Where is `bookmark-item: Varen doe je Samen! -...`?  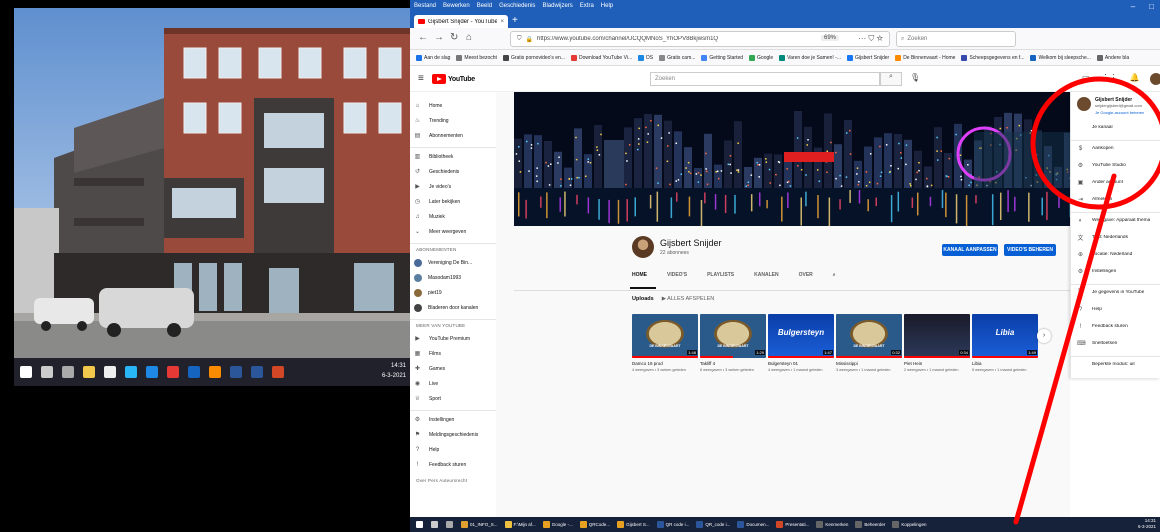
bookmark-item: Varen doe je Samen! -... is located at coordinates (810, 57).